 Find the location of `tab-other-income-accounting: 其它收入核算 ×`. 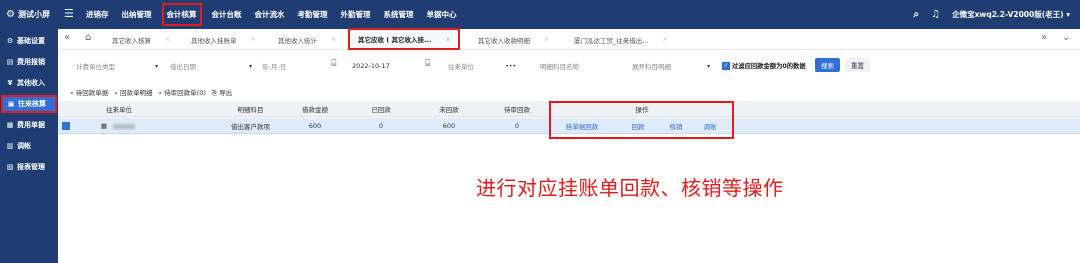

tab-other-income-accounting: 其它收入核算 × is located at coordinates (141, 39).